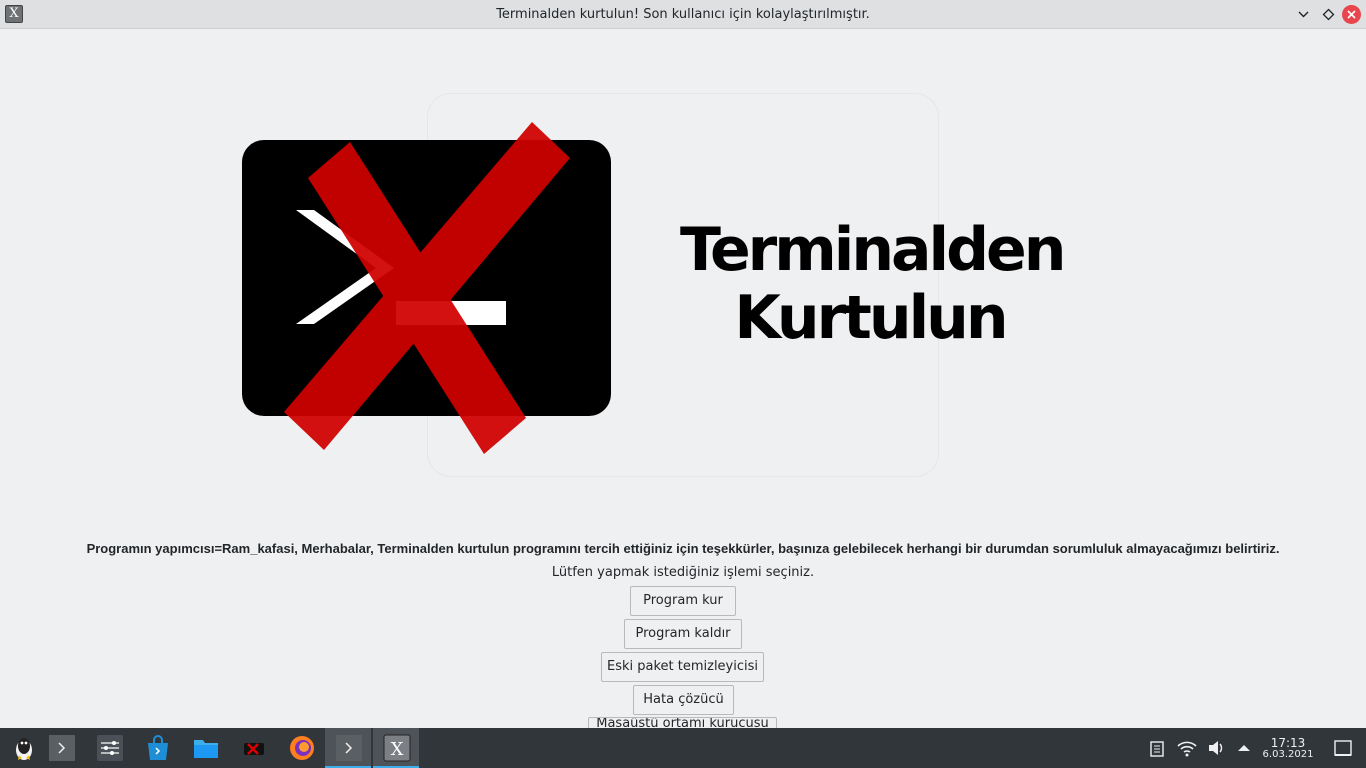  I want to click on logo-title-line1: Terminalden, so click(873, 250).